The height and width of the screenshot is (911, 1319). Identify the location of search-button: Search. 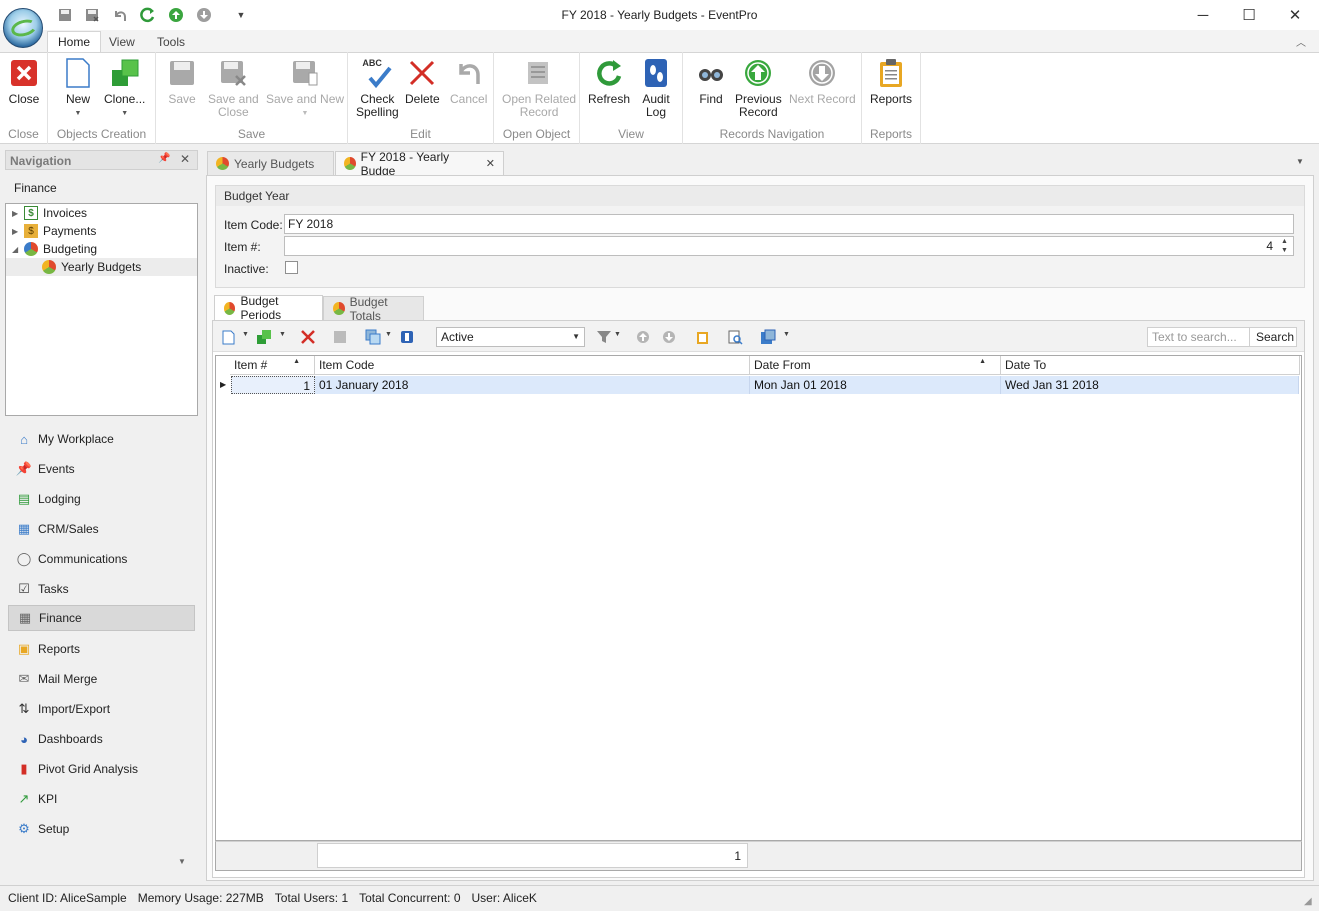
(1273, 337).